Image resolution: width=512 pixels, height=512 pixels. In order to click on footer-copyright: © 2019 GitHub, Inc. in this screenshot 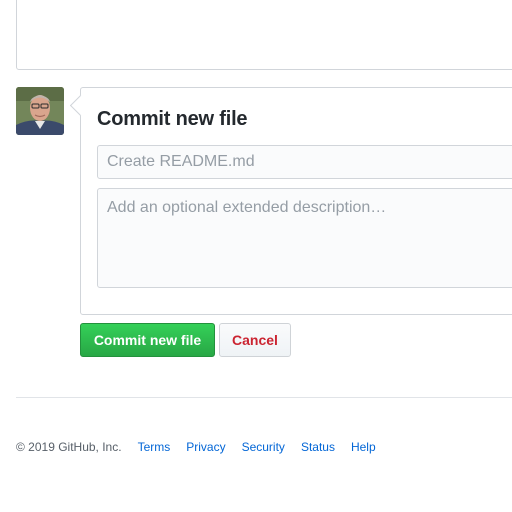, I will do `click(69, 447)`.